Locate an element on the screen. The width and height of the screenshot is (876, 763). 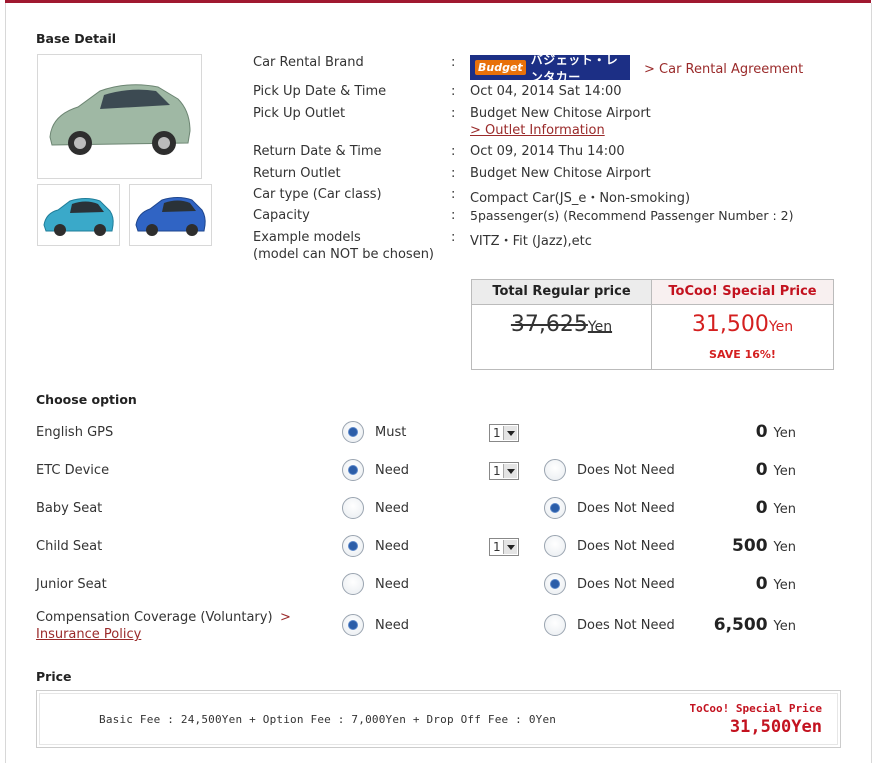
regular-price-cell: Total Regular price 37,625Yen is located at coordinates (562, 324).